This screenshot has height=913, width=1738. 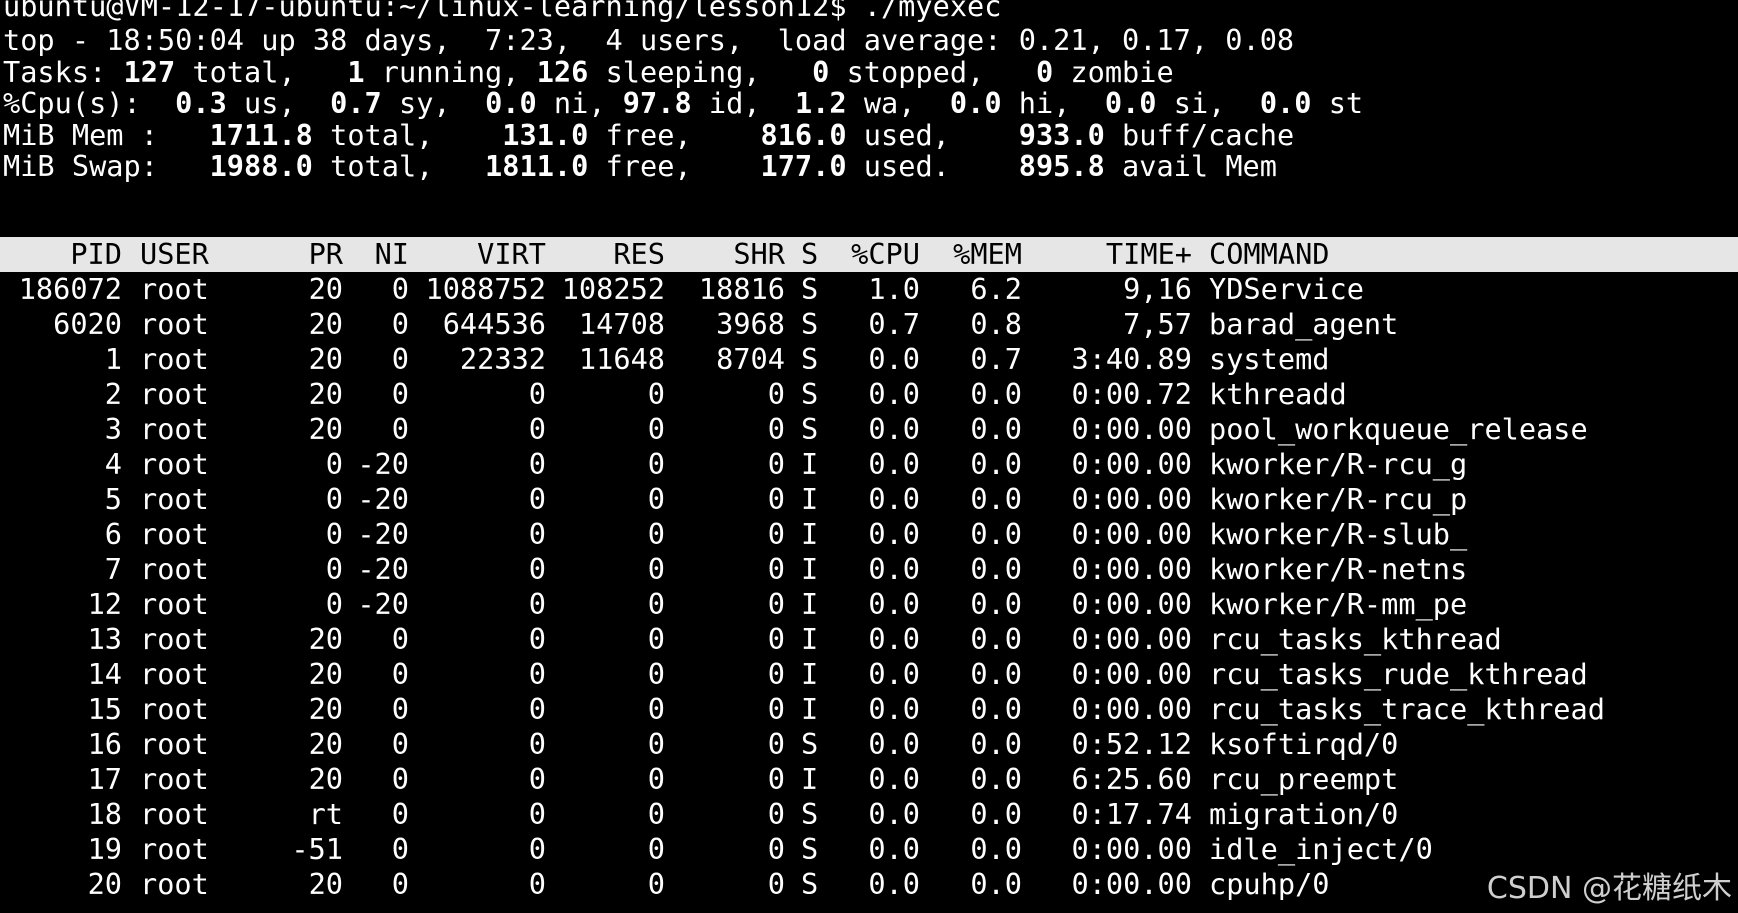 What do you see at coordinates (301, 254) in the screenshot?
I see `column-header-pr: PR` at bounding box center [301, 254].